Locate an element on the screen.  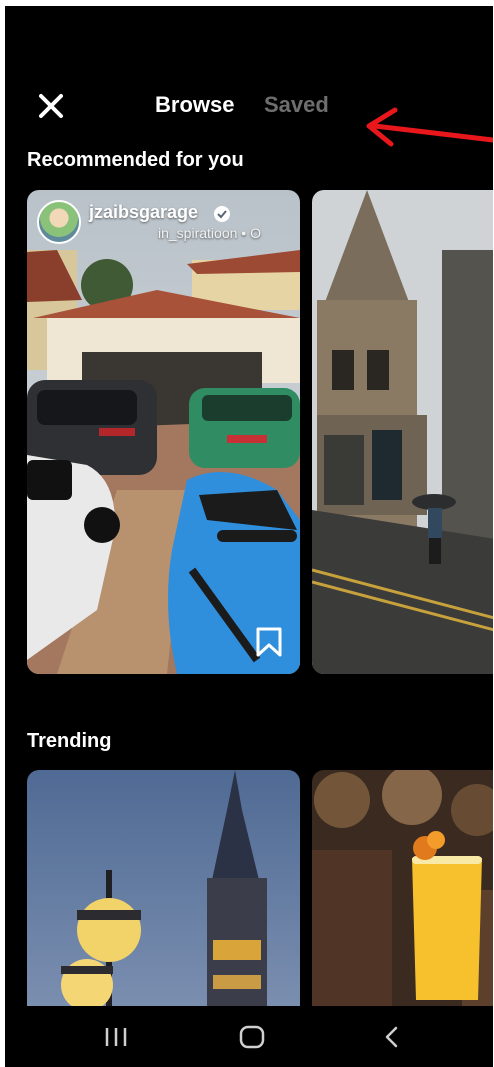
home-button is located at coordinates (252, 1037).